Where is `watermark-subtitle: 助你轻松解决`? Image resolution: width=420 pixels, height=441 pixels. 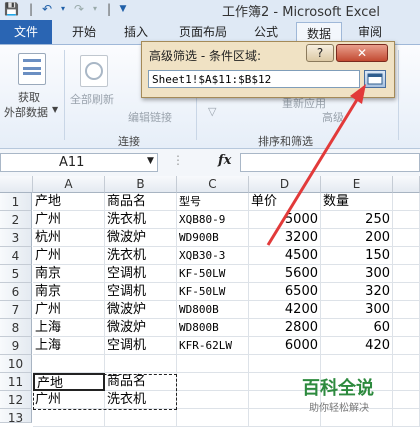 watermark-subtitle: 助你轻松解决 is located at coordinates (339, 408).